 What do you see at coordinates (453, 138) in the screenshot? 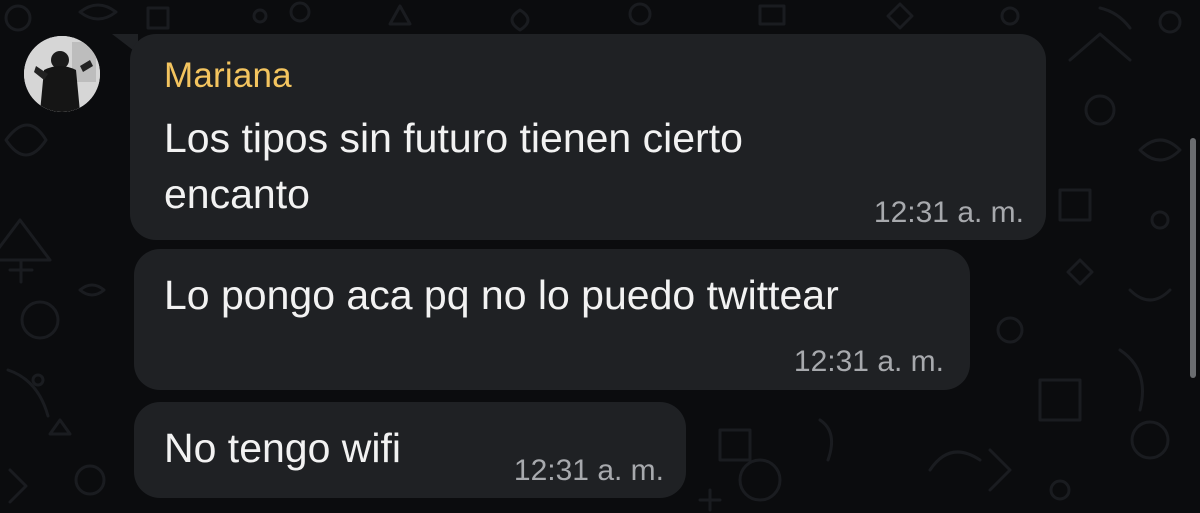
I see `message-text-line: Los tipos sin futuro tienen cierto` at bounding box center [453, 138].